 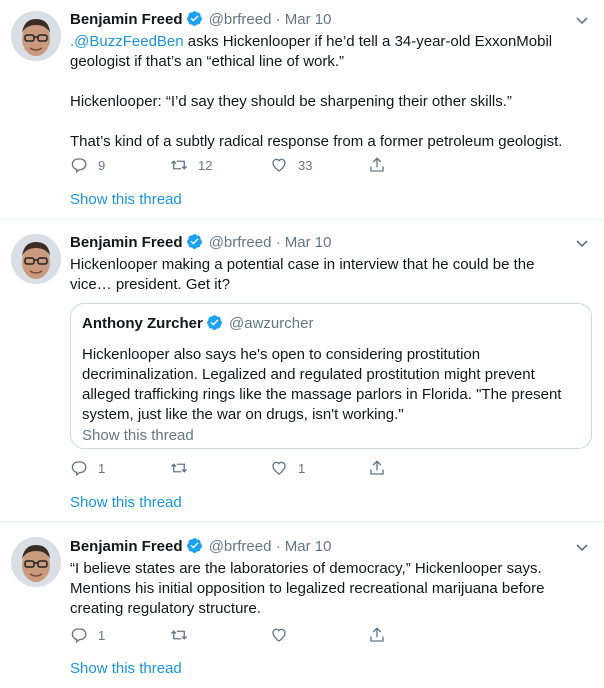 I want to click on like-count: 33, so click(x=305, y=165).